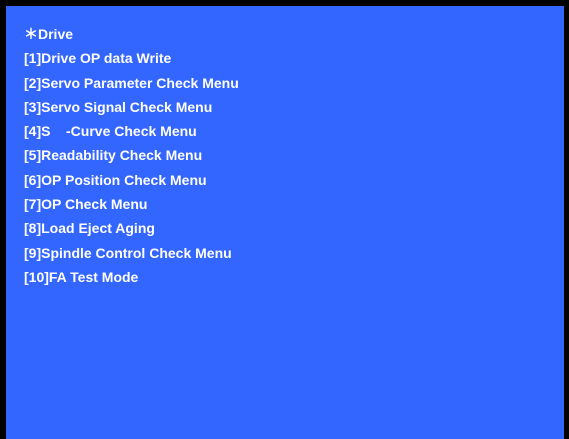 The image size is (569, 439). Describe the element at coordinates (131, 83) in the screenshot. I see `menu-item-servo-parameter-check: [2]Servo Parameter Check Menu` at that location.